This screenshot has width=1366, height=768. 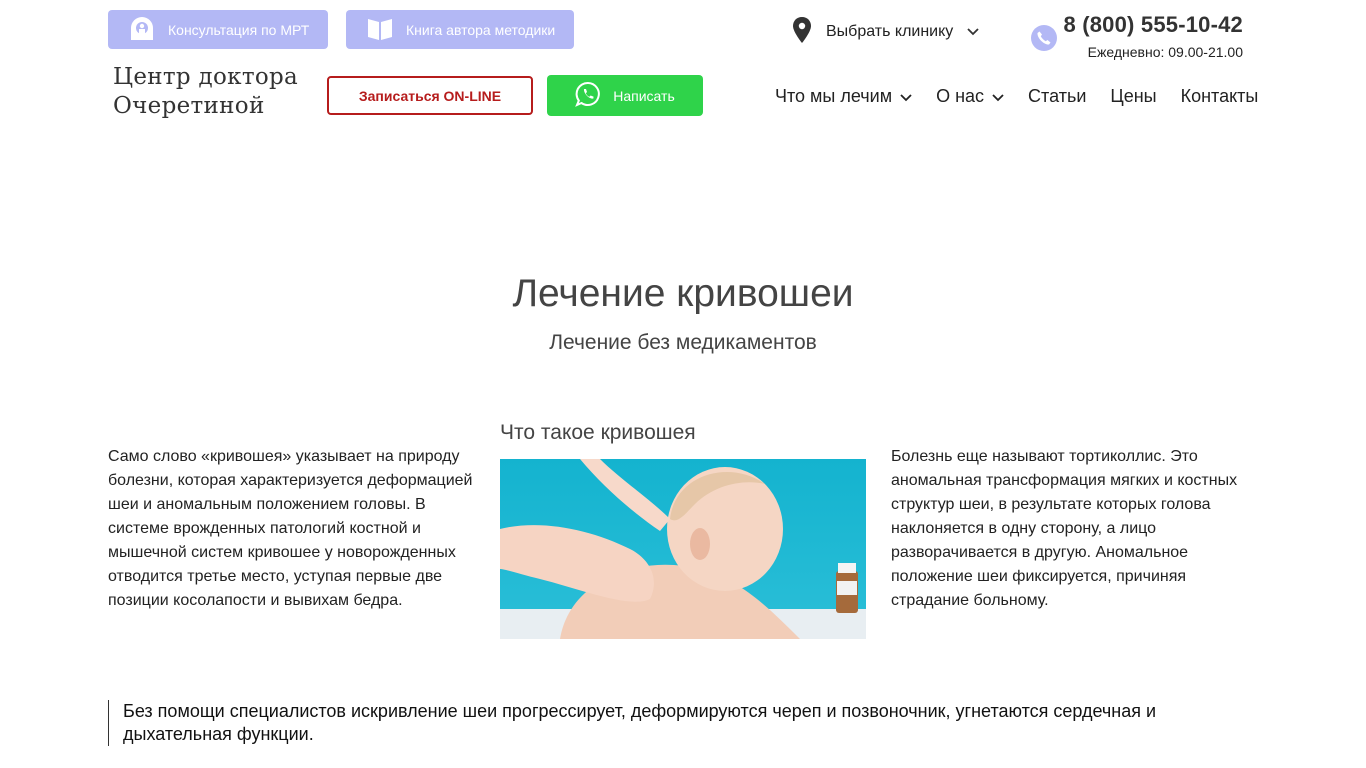 I want to click on nav-item-contacts: Контакты, so click(x=1220, y=96).